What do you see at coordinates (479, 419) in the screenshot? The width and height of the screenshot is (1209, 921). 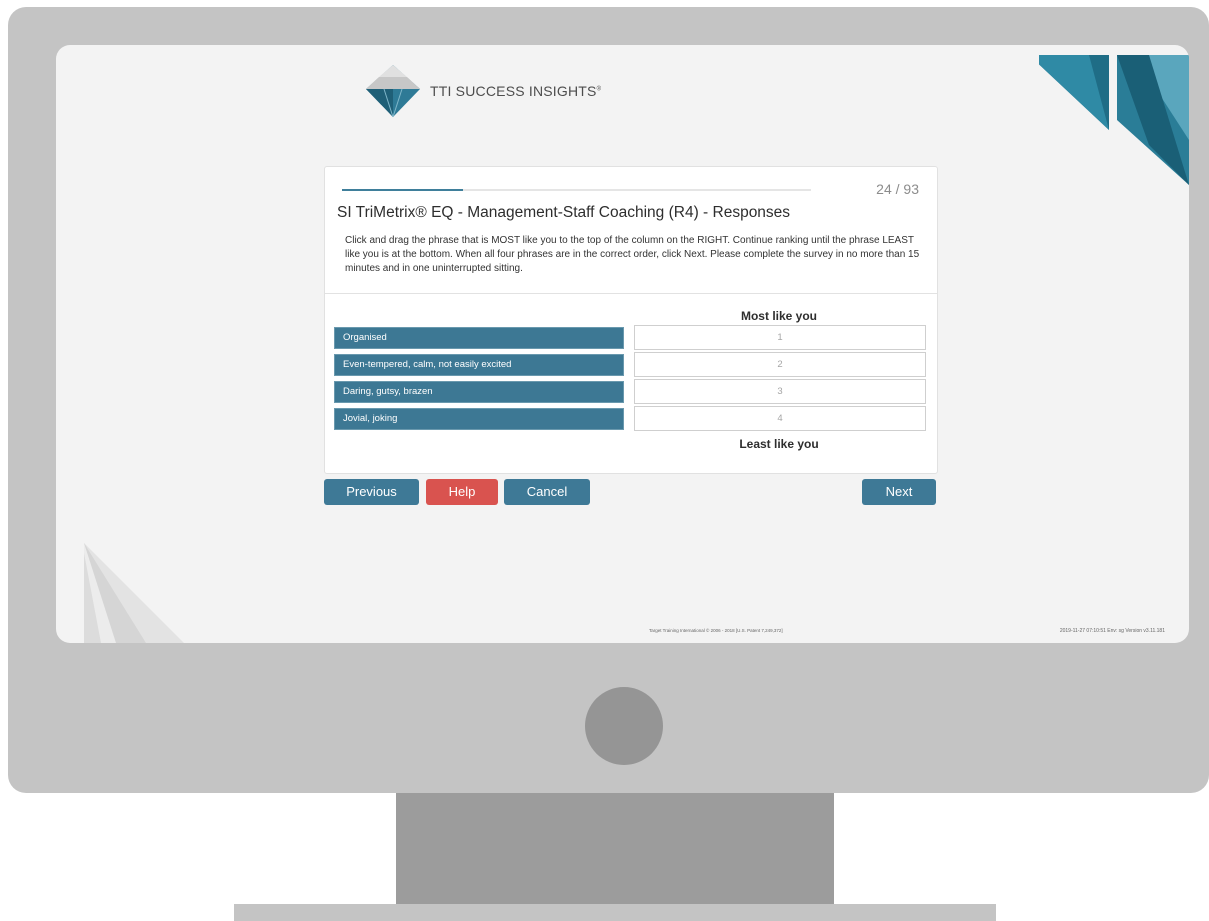 I see `draggable-phrase: Jovial, joking` at bounding box center [479, 419].